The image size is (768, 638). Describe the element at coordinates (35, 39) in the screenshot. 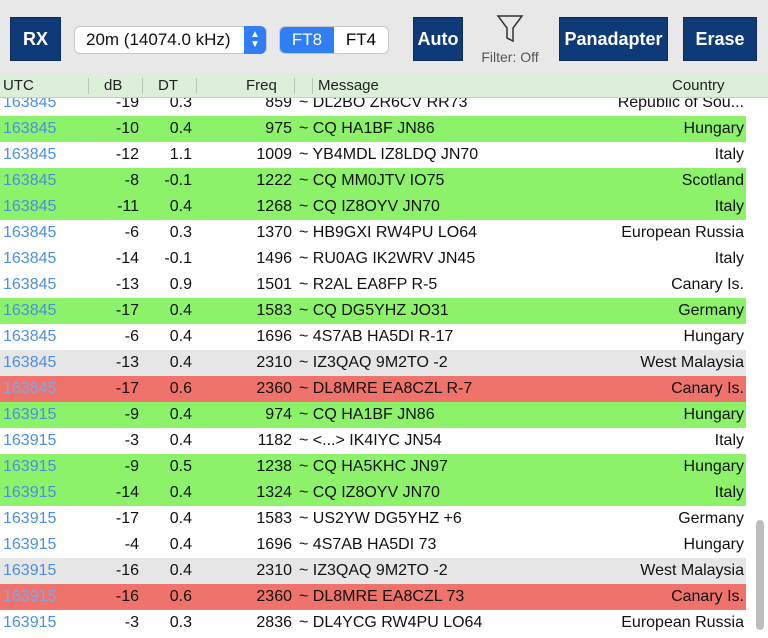

I see `rx-button: RX` at that location.